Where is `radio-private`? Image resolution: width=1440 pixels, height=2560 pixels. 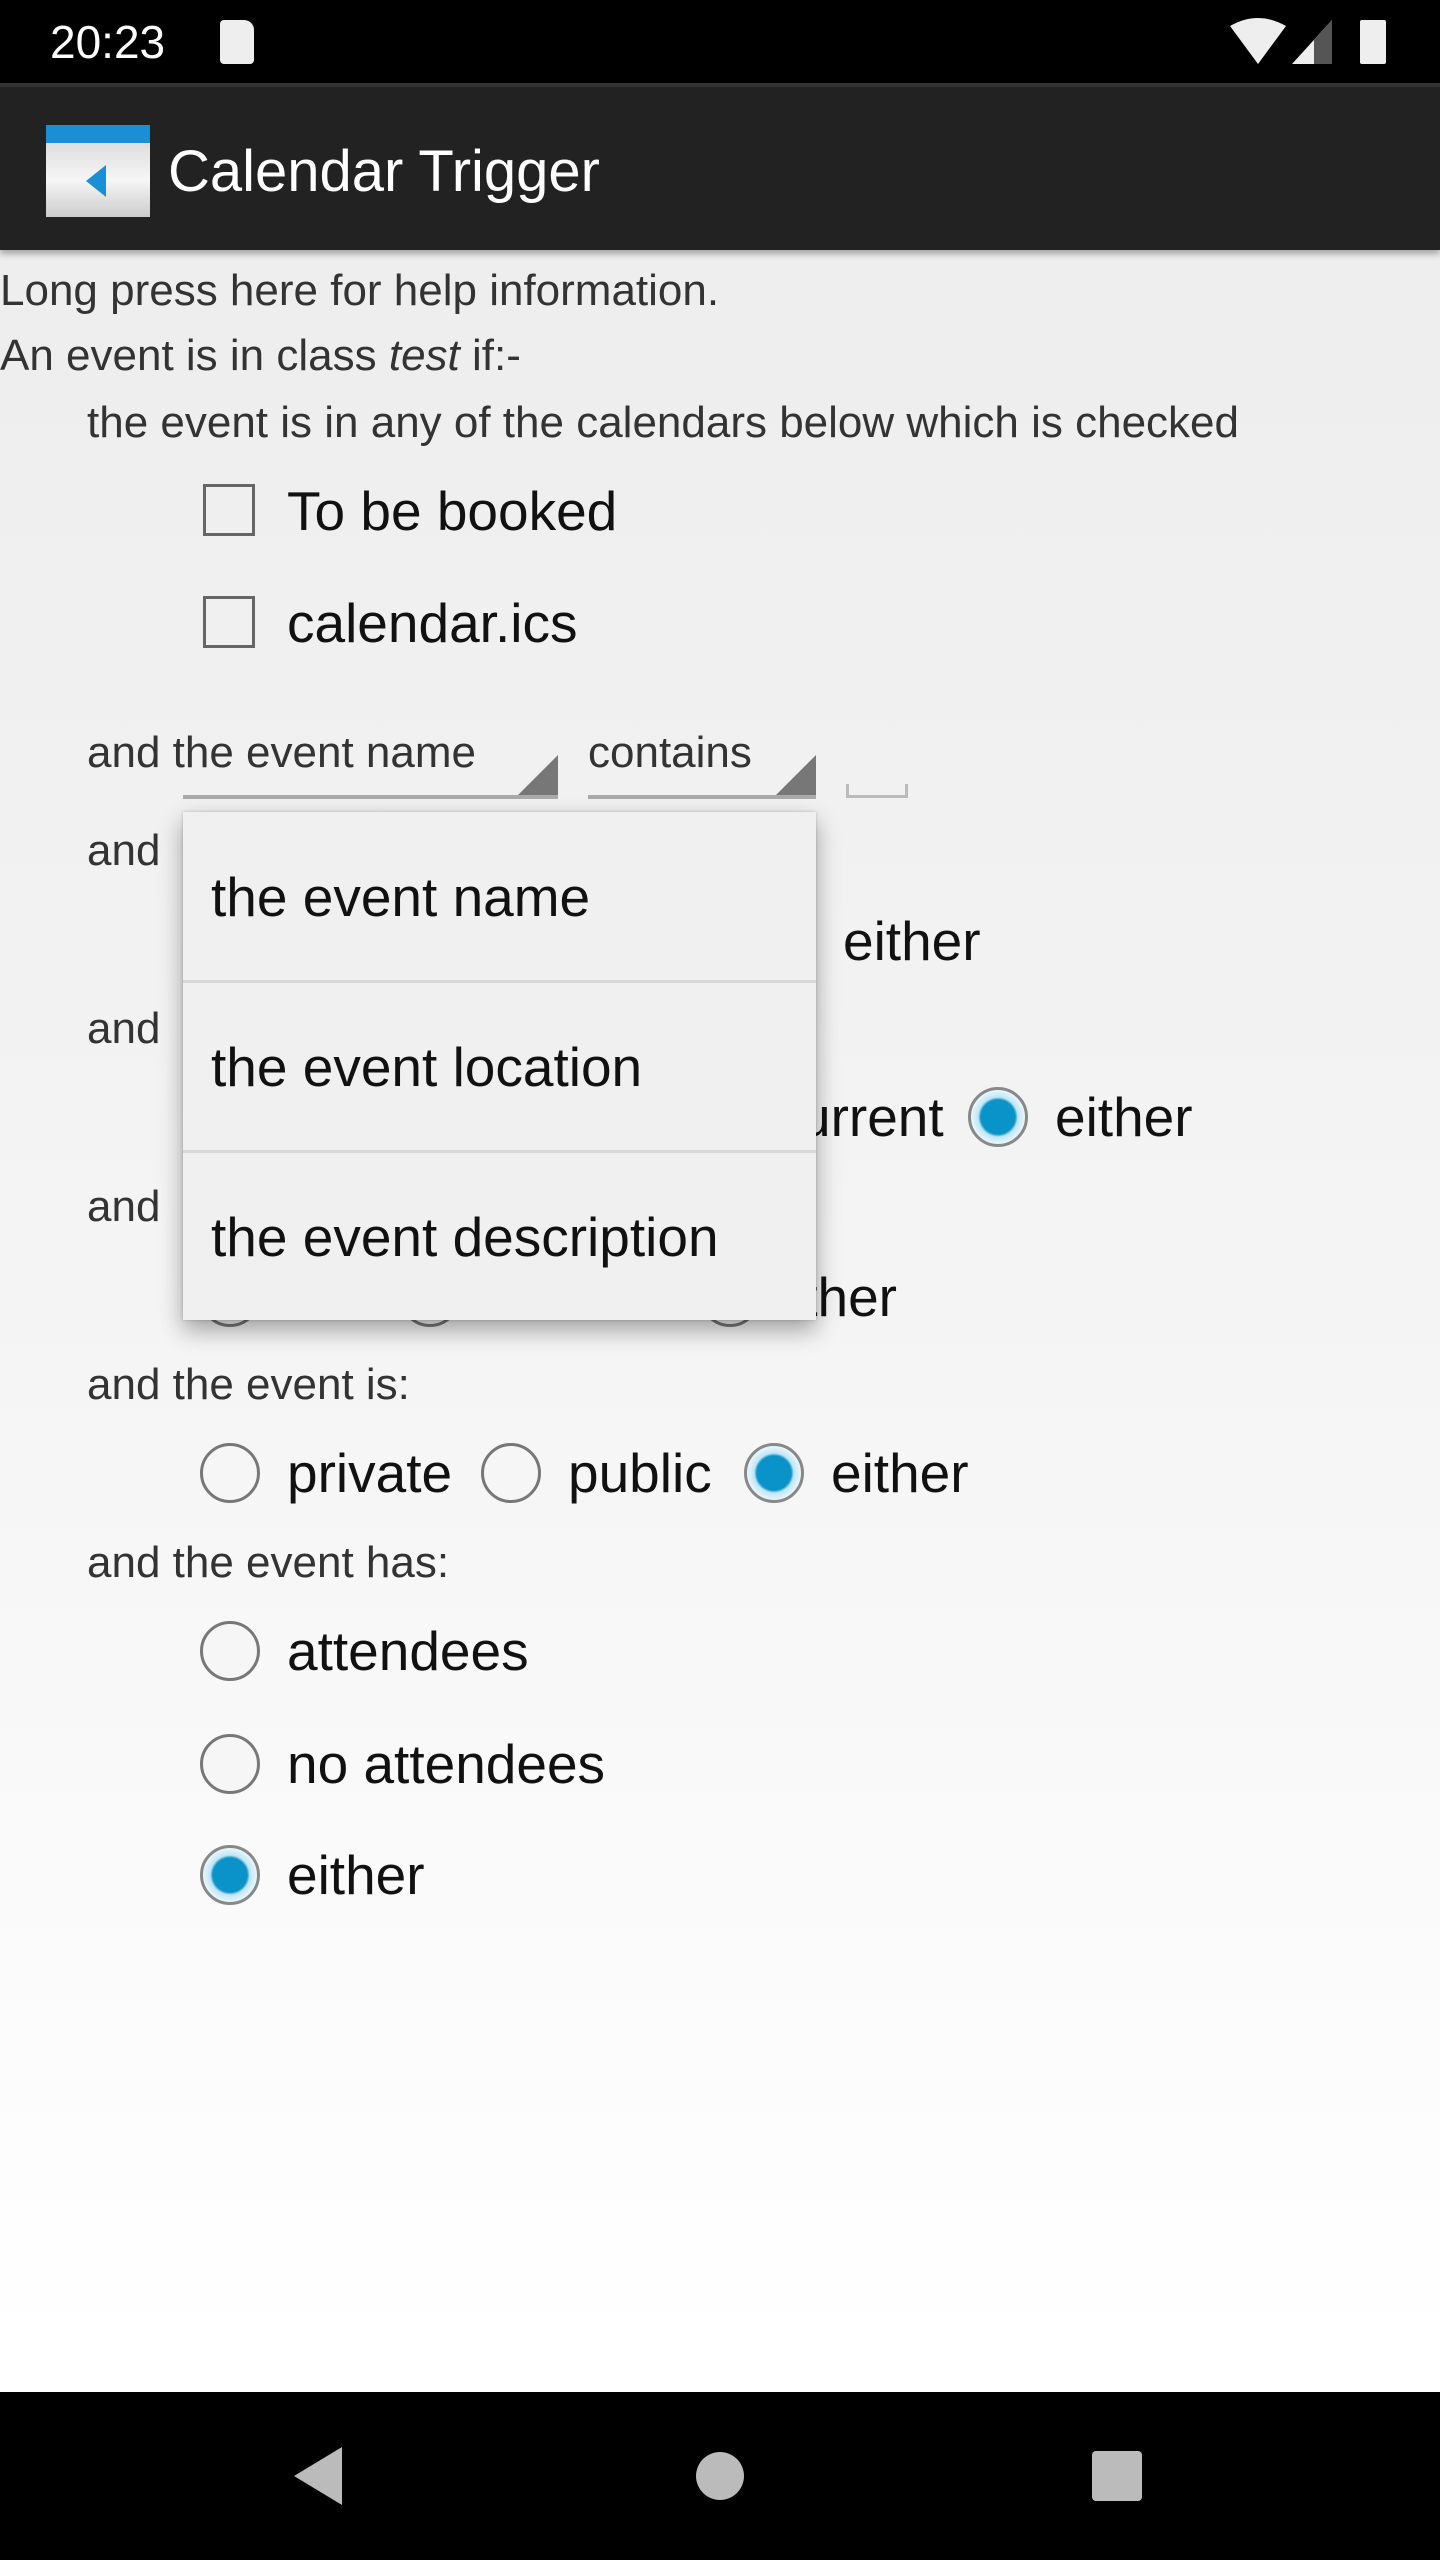
radio-private is located at coordinates (230, 1473).